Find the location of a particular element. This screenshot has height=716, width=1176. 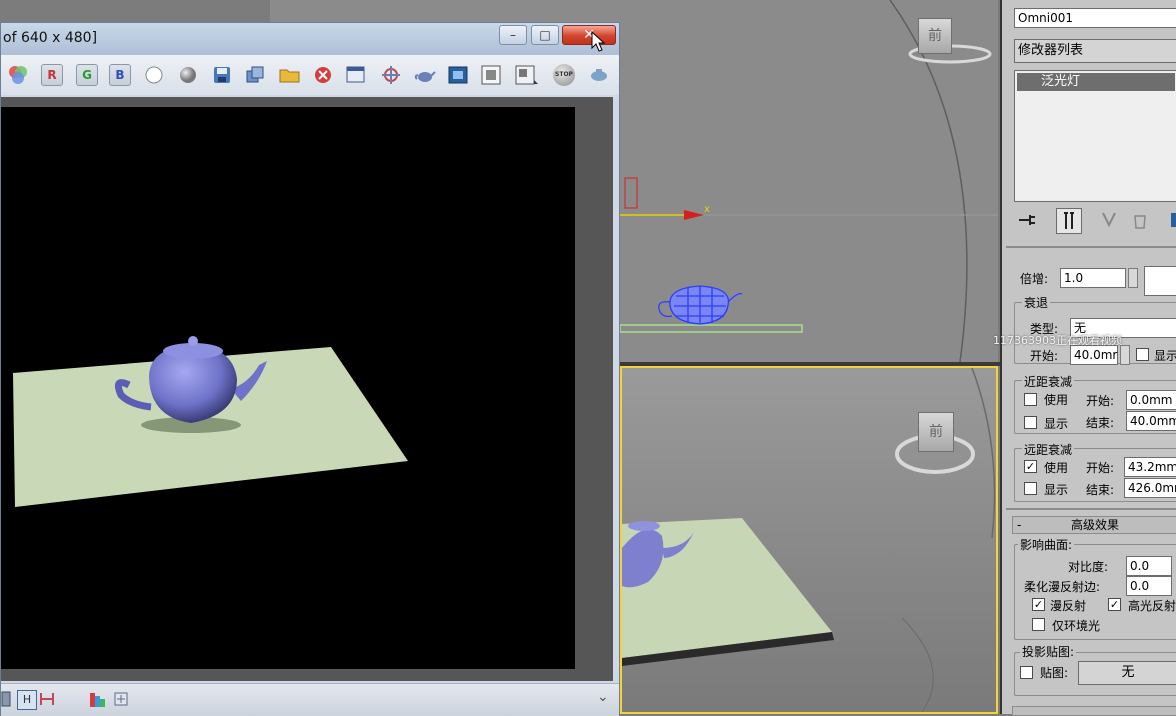

specular-checkbox: ✓ is located at coordinates (1114, 604).